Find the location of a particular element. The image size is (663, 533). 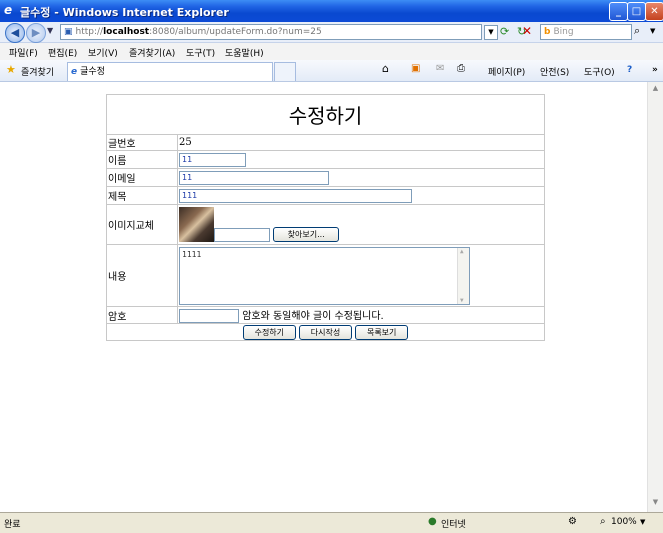

subject-label: 제목 is located at coordinates (142, 195).